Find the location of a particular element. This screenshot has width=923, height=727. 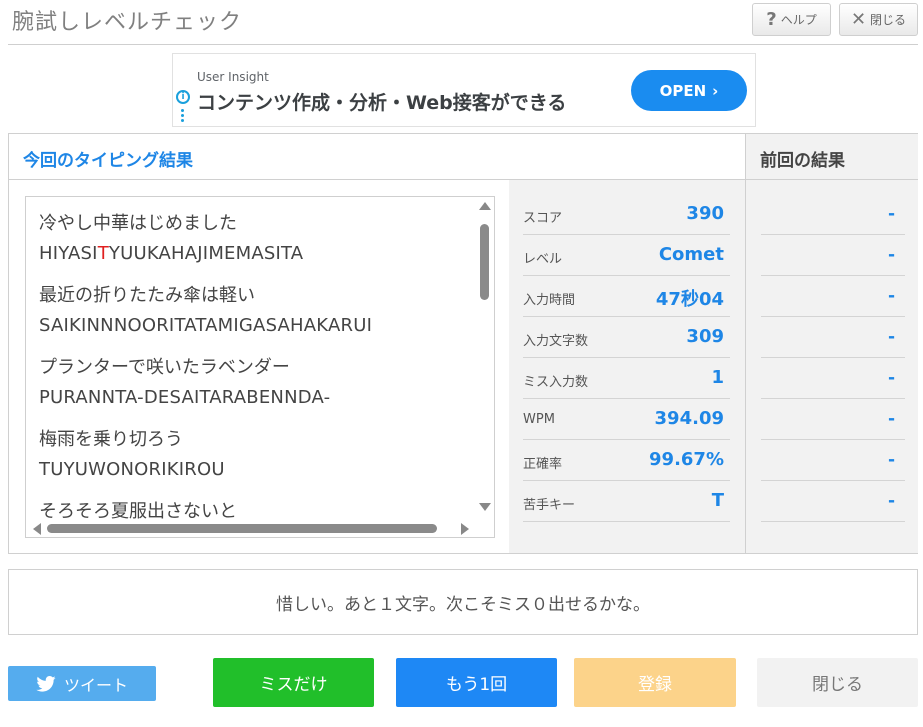

stat-label: 正確率 is located at coordinates (543, 464).